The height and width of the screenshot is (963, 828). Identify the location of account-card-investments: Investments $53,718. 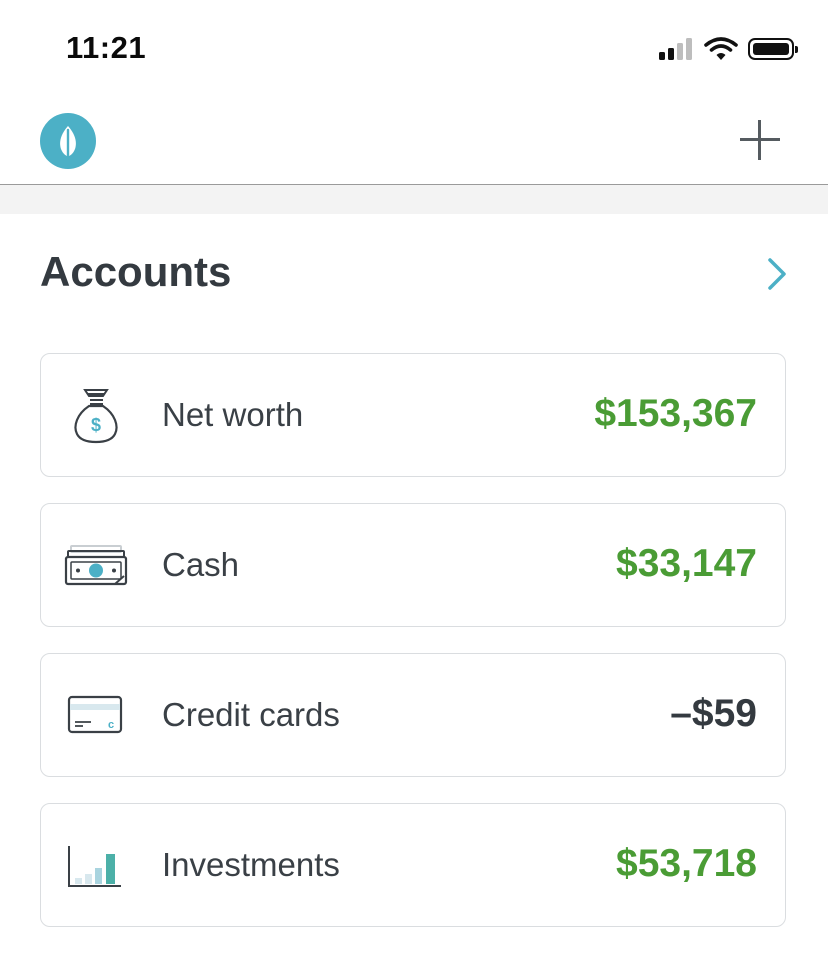
(413, 865).